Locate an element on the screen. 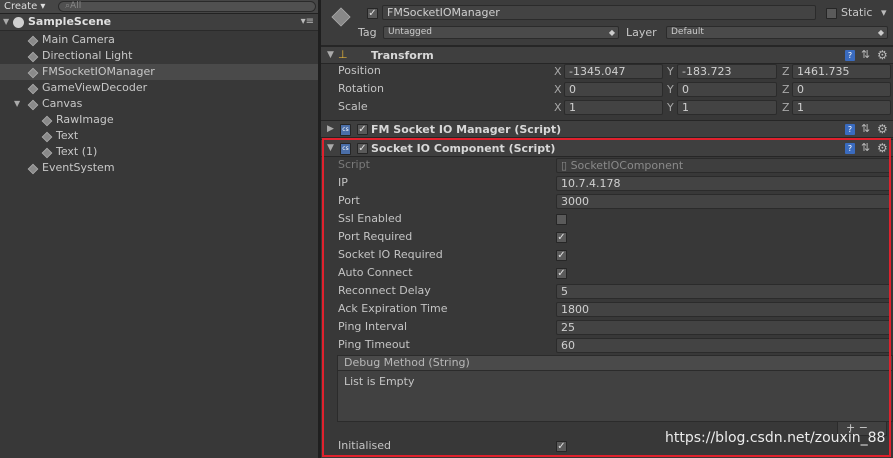 The height and width of the screenshot is (458, 893). rotation-y-field: 0 is located at coordinates (727, 89).